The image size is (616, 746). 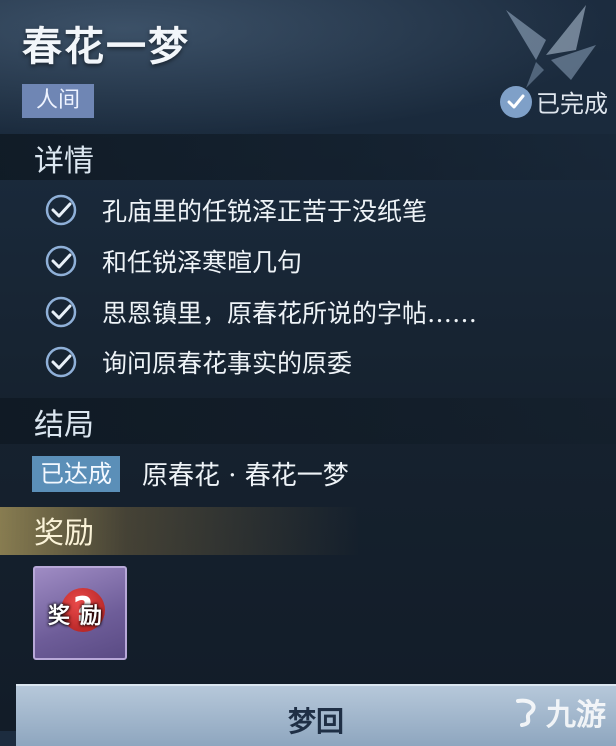 I want to click on jiuyou-logo-icon, so click(x=526, y=712).